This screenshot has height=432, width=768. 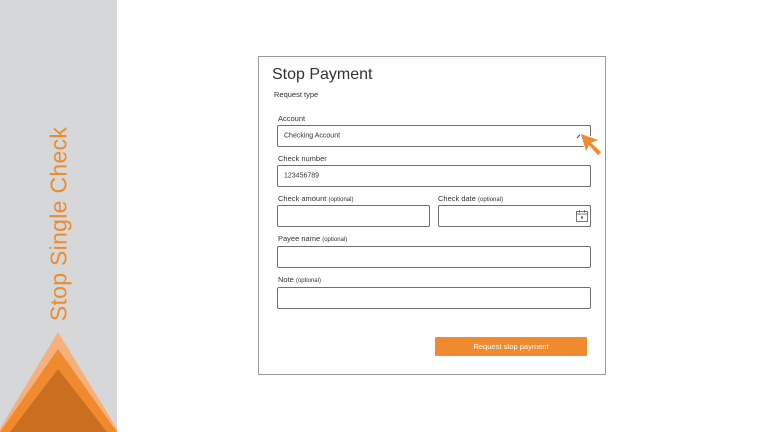 I want to click on check-number-input: 123456789, so click(x=434, y=176).